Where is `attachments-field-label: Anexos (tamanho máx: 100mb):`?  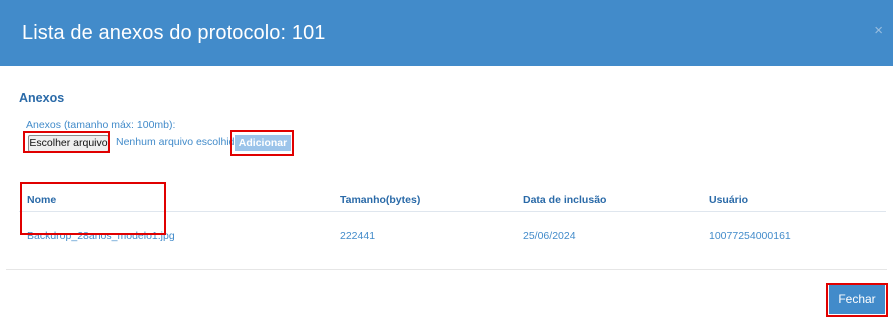
attachments-field-label: Anexos (tamanho máx: 100mb): is located at coordinates (101, 125).